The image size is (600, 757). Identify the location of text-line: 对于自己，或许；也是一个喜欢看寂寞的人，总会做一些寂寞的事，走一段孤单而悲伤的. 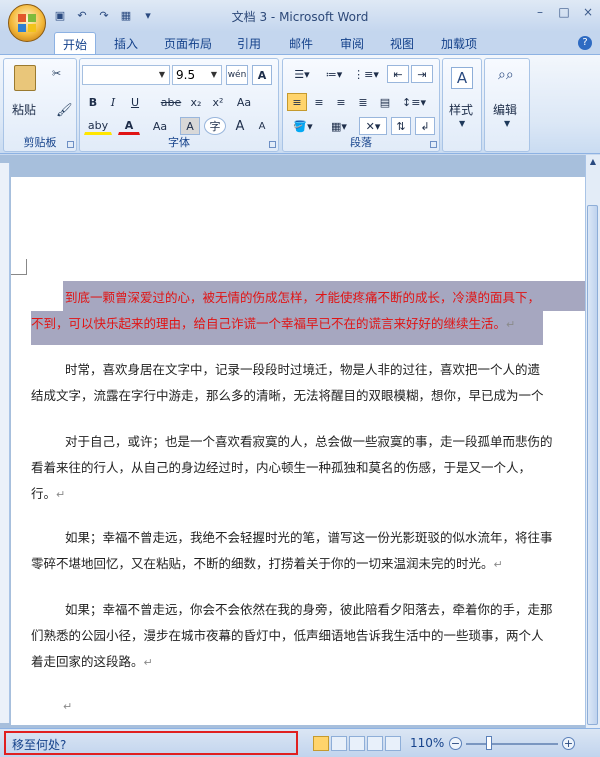
(309, 441).